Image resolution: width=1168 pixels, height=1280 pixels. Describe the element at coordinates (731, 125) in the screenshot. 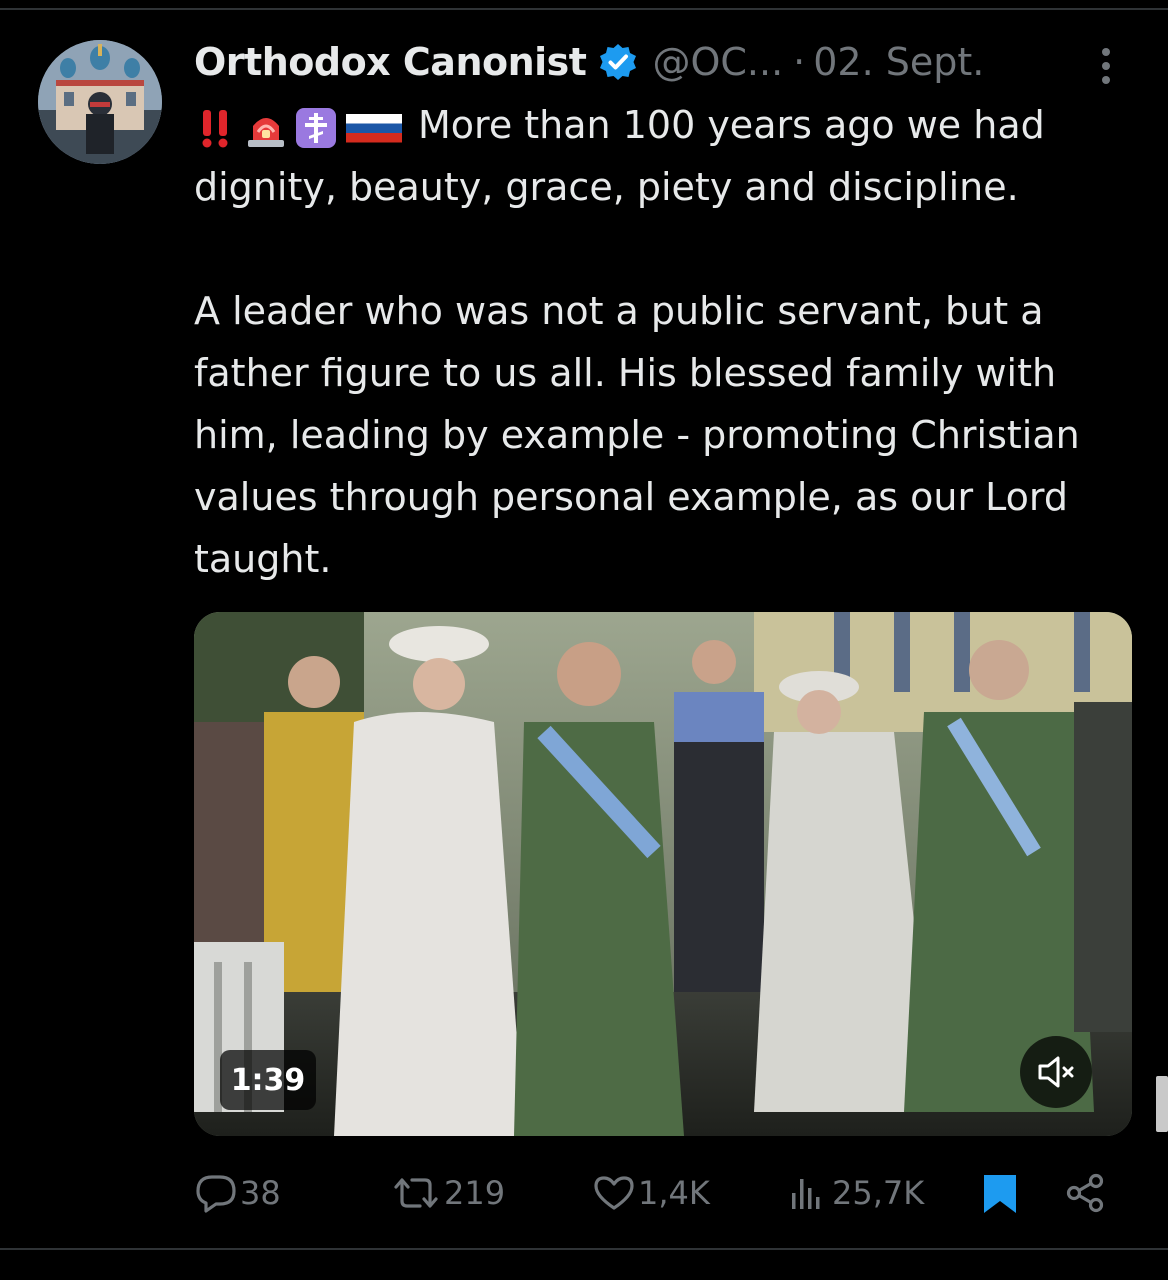

I see `tweet-line-1: More than 100 years ago we had` at that location.